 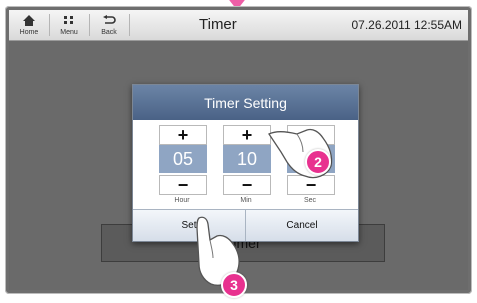 I want to click on minute-increment-button: +, so click(x=247, y=135).